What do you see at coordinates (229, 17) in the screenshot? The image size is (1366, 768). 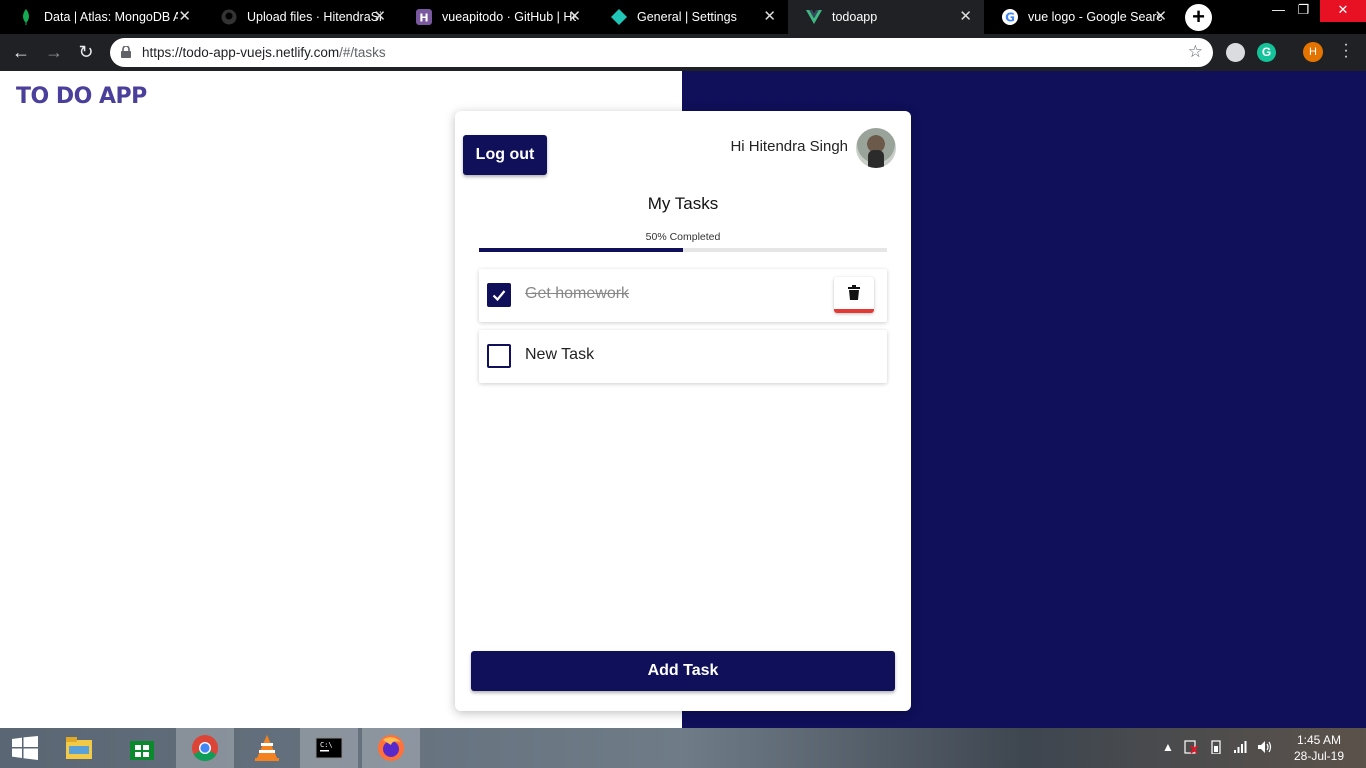 I see `github-icon` at bounding box center [229, 17].